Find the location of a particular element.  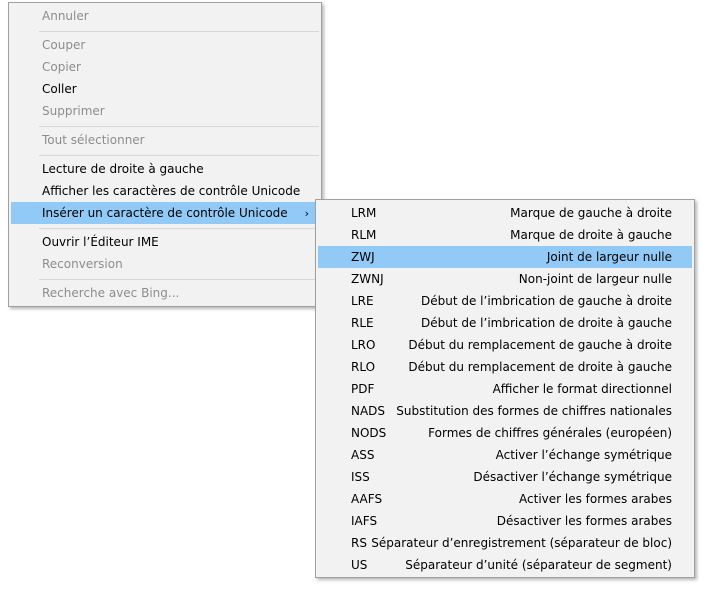

control-code: LRE is located at coordinates (362, 301).